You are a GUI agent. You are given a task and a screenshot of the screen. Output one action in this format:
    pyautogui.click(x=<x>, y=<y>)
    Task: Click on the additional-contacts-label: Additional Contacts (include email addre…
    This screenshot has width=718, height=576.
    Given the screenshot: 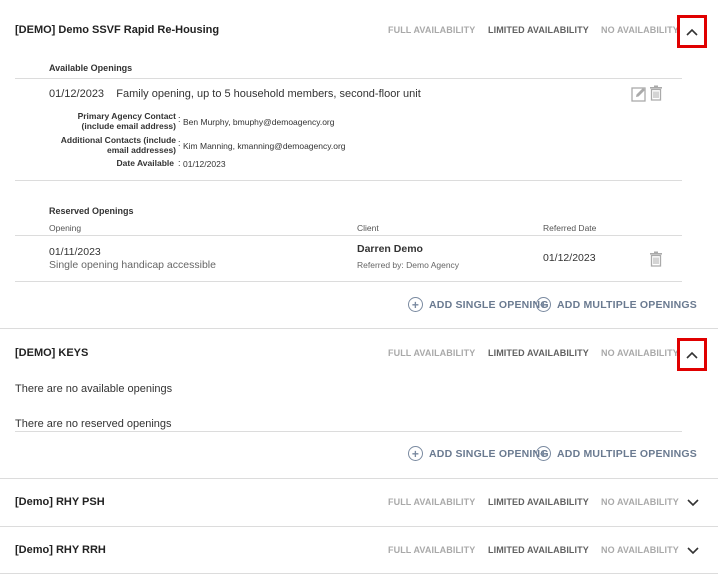 What is the action you would take?
    pyautogui.click(x=96, y=145)
    